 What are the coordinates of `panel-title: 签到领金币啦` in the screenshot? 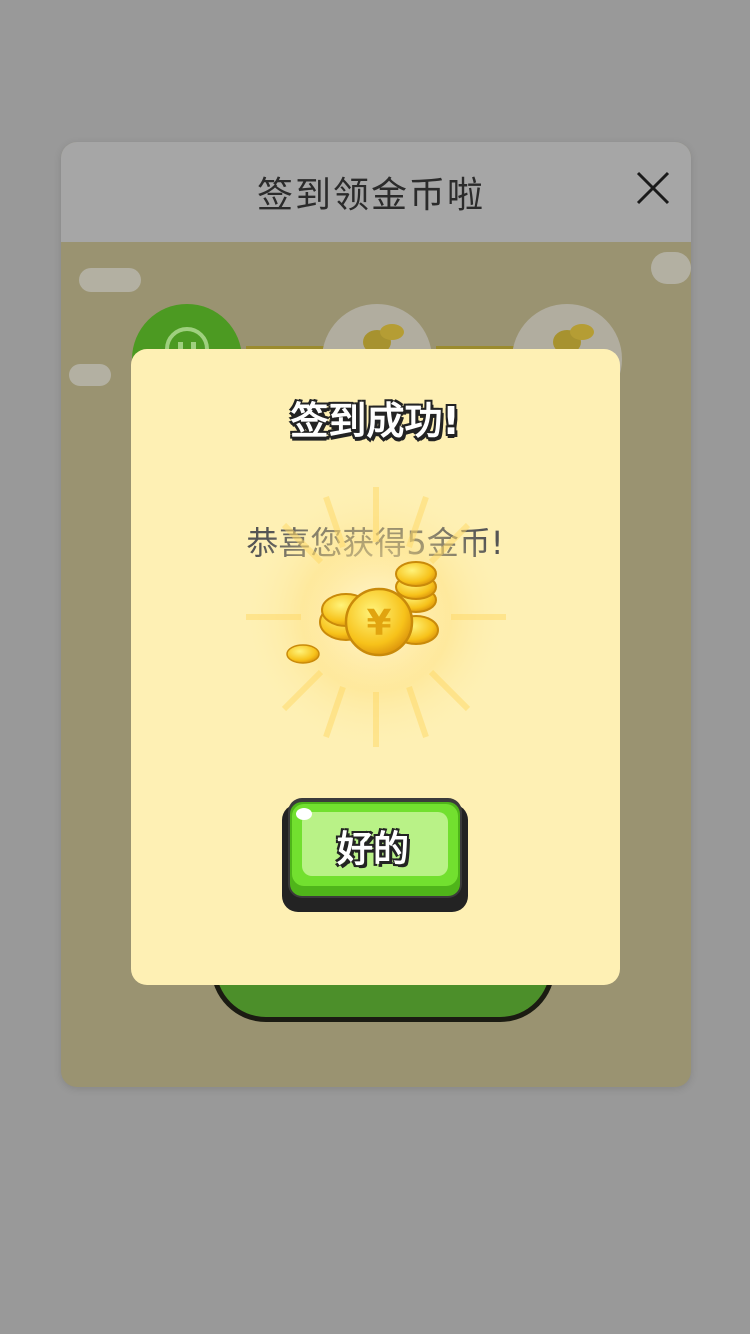 It's located at (370, 195).